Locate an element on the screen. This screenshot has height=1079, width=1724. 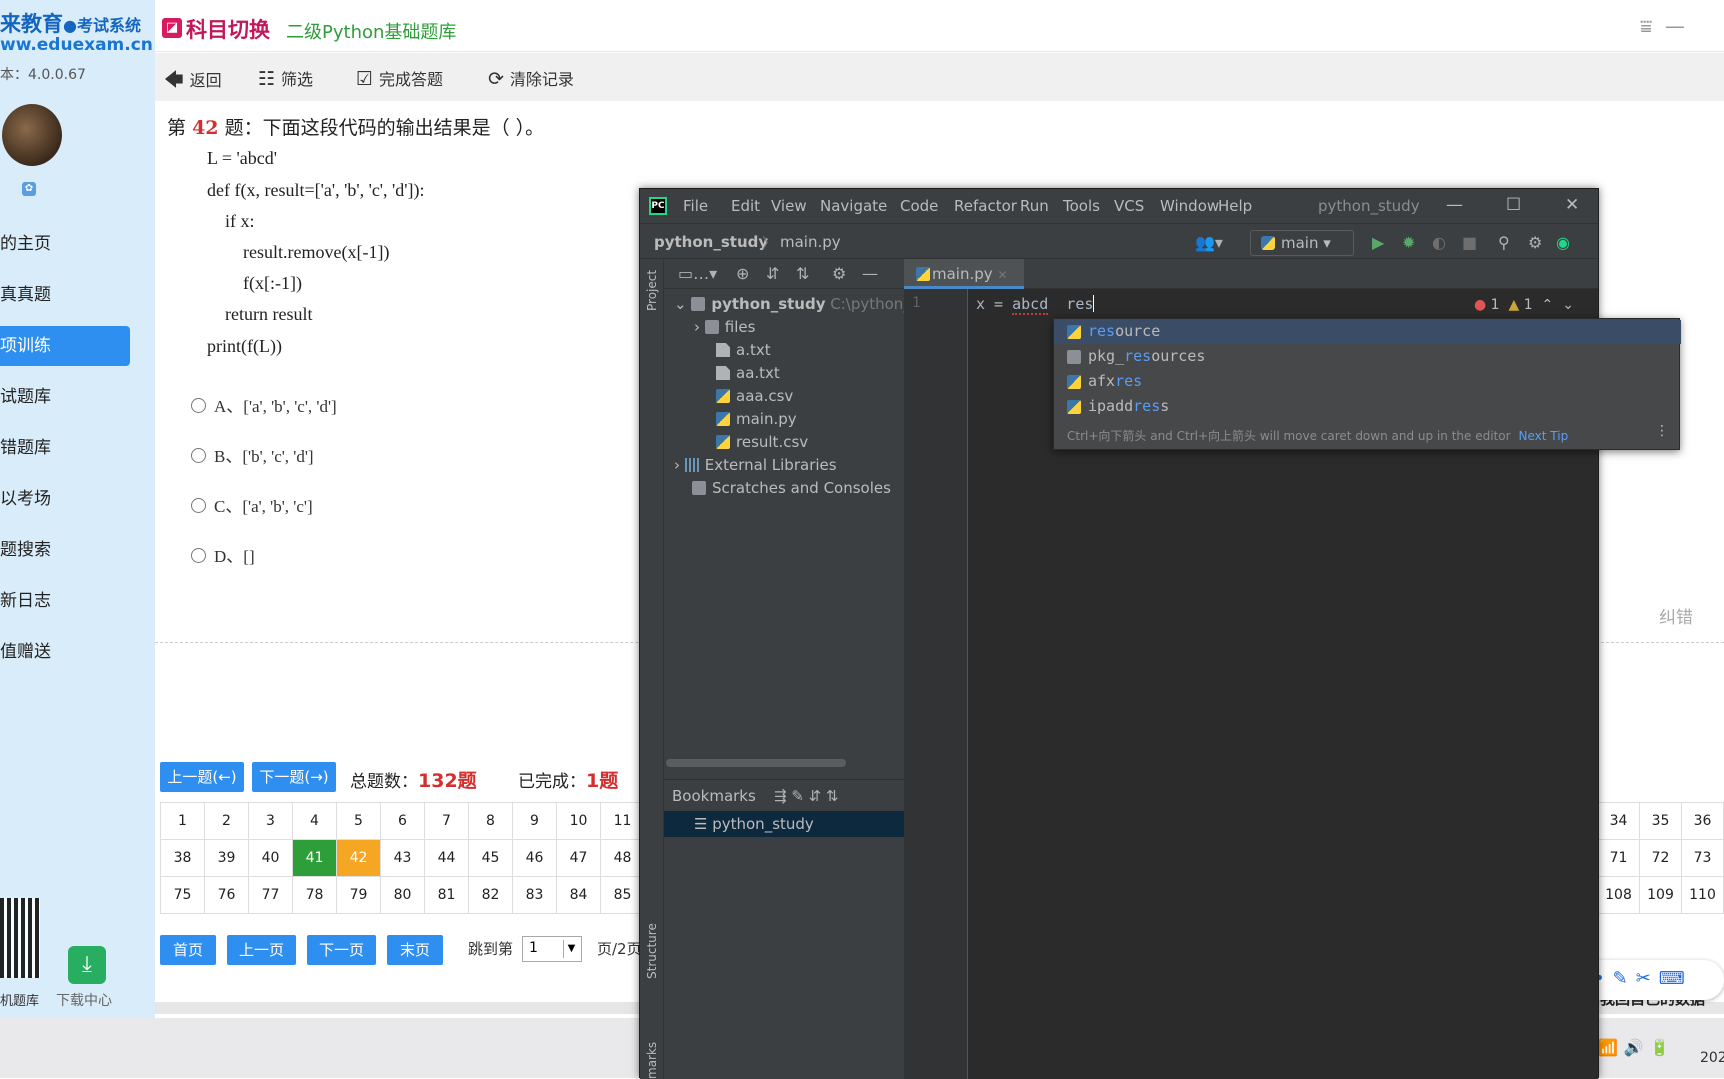
question-number-cell: 109 is located at coordinates (1660, 895).